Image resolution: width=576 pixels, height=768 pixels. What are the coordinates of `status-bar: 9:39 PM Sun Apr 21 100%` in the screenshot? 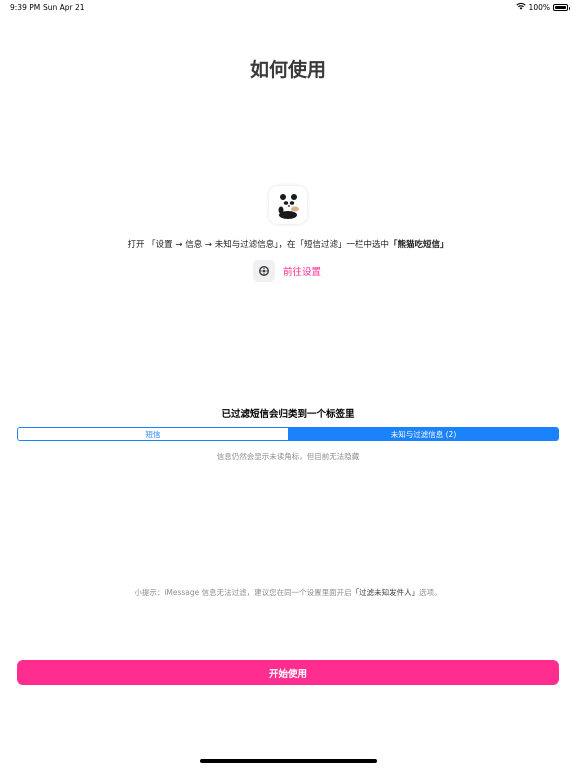 It's located at (288, 7).